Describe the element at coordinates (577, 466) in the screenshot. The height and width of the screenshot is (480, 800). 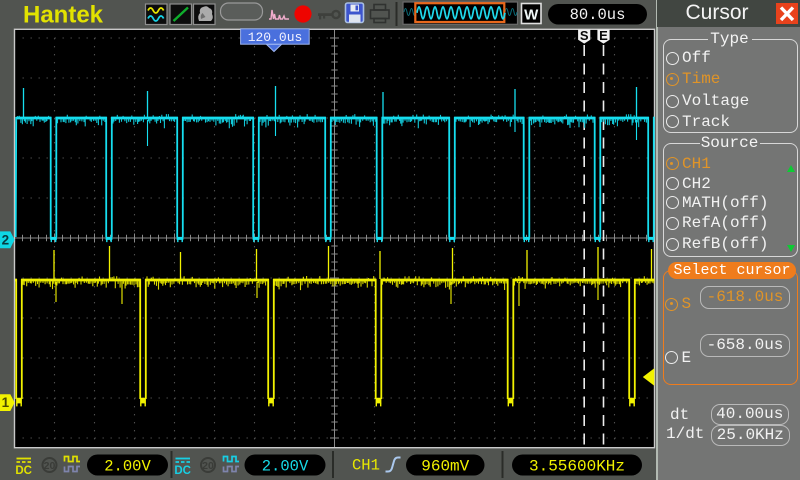
I see `svg-text: 3.55600KHz` at that location.